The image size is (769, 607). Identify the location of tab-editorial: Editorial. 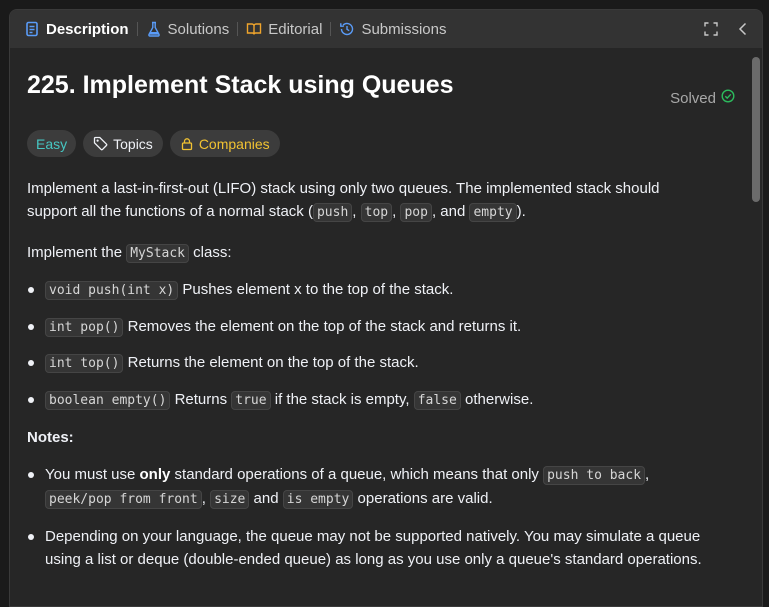
(284, 29).